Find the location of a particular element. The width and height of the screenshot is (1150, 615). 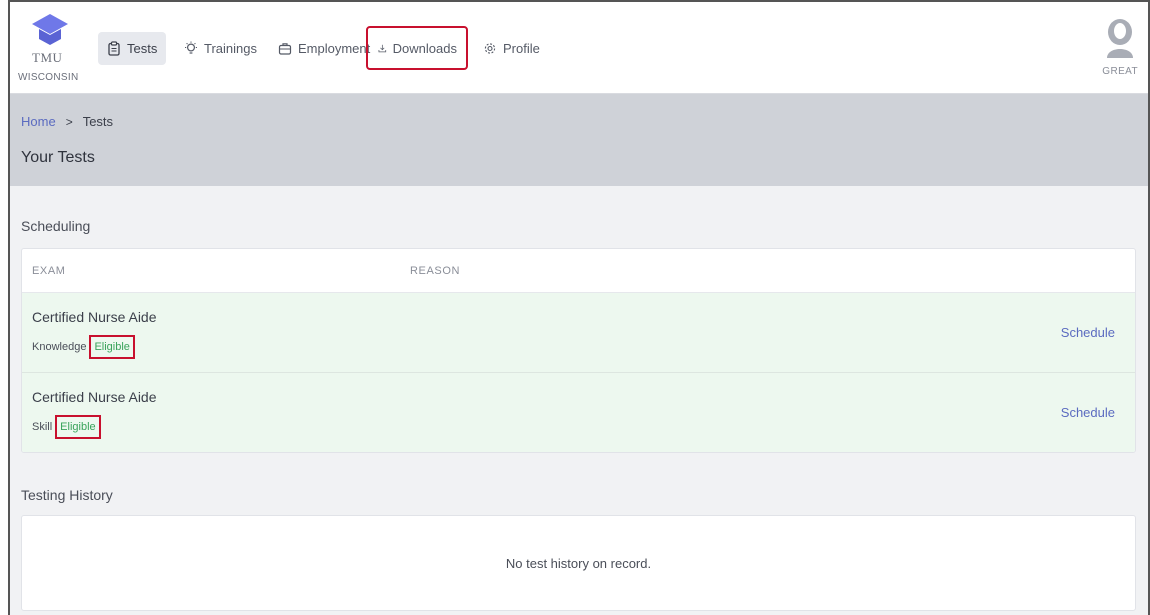

nav-downloads-label: Downloads is located at coordinates (424, 48).